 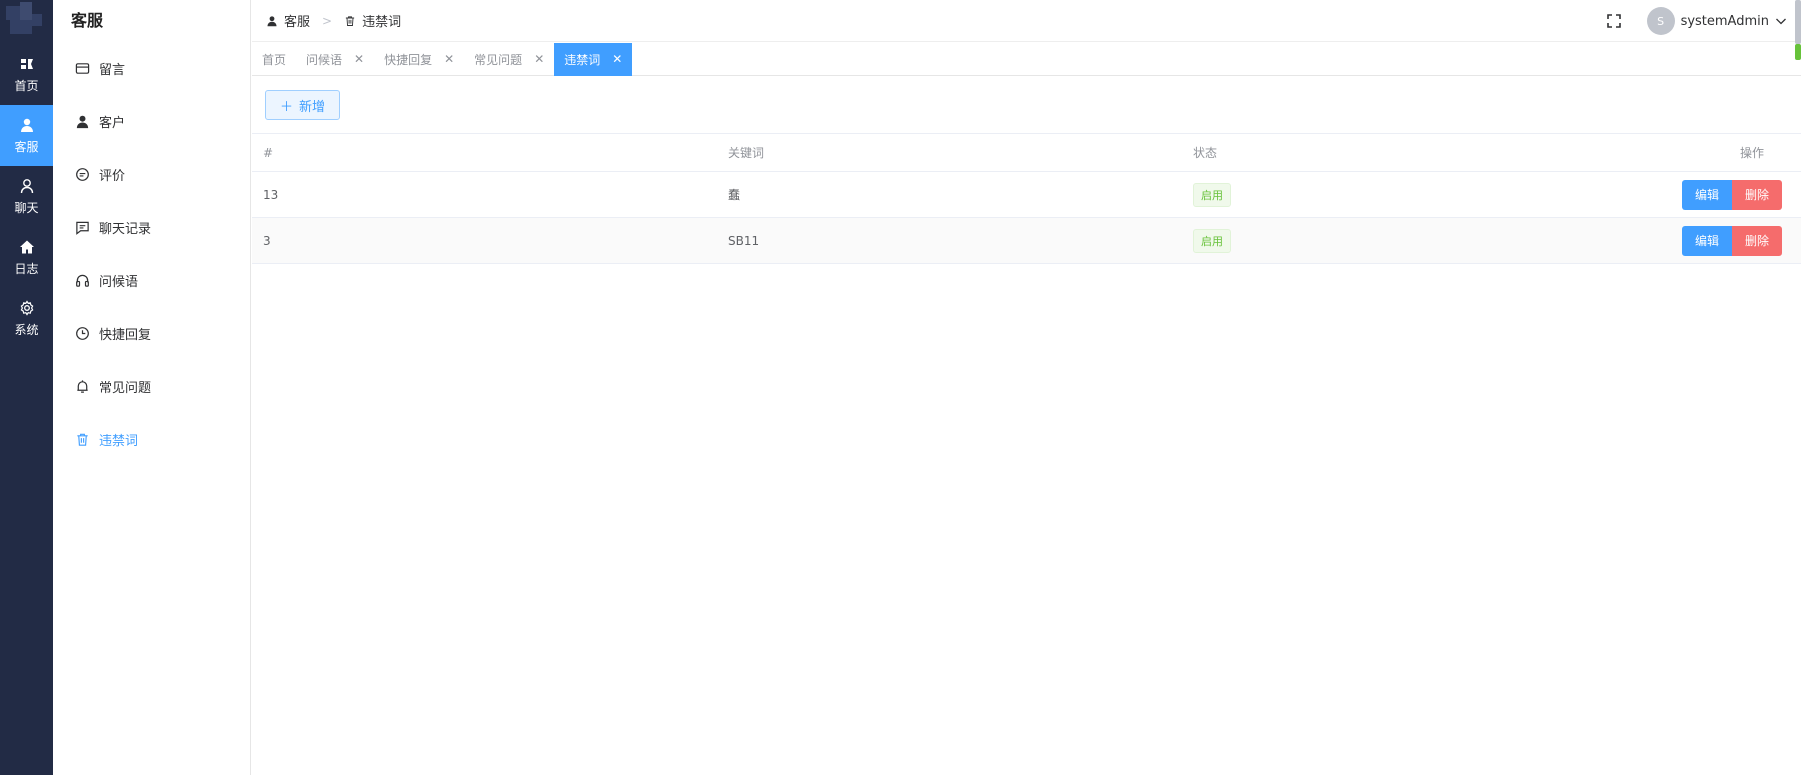 What do you see at coordinates (1026, 30) in the screenshot?
I see `top-header: 客服 > 违禁词 S systemAdmin` at bounding box center [1026, 30].